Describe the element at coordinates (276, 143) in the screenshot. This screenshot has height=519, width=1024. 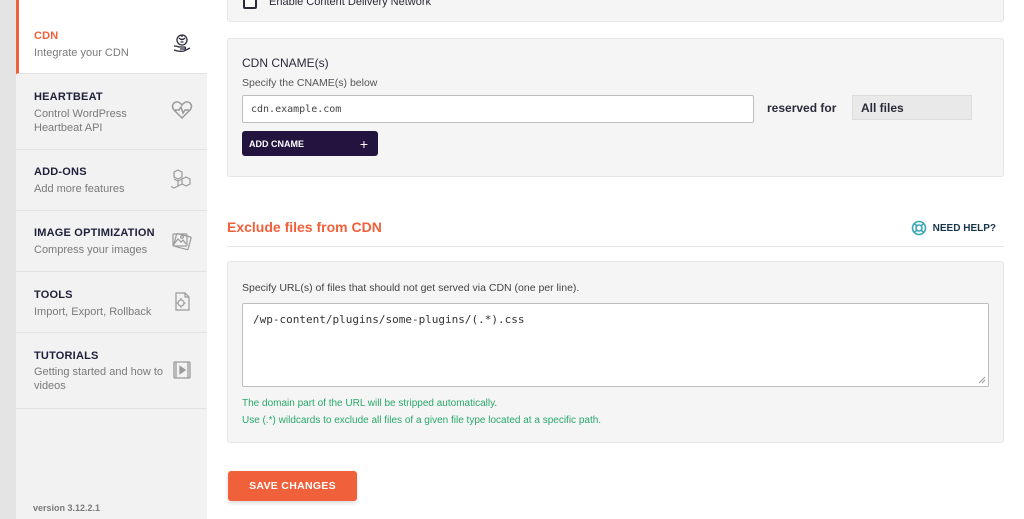
I see `add-cname-label: ADD CNAME` at that location.